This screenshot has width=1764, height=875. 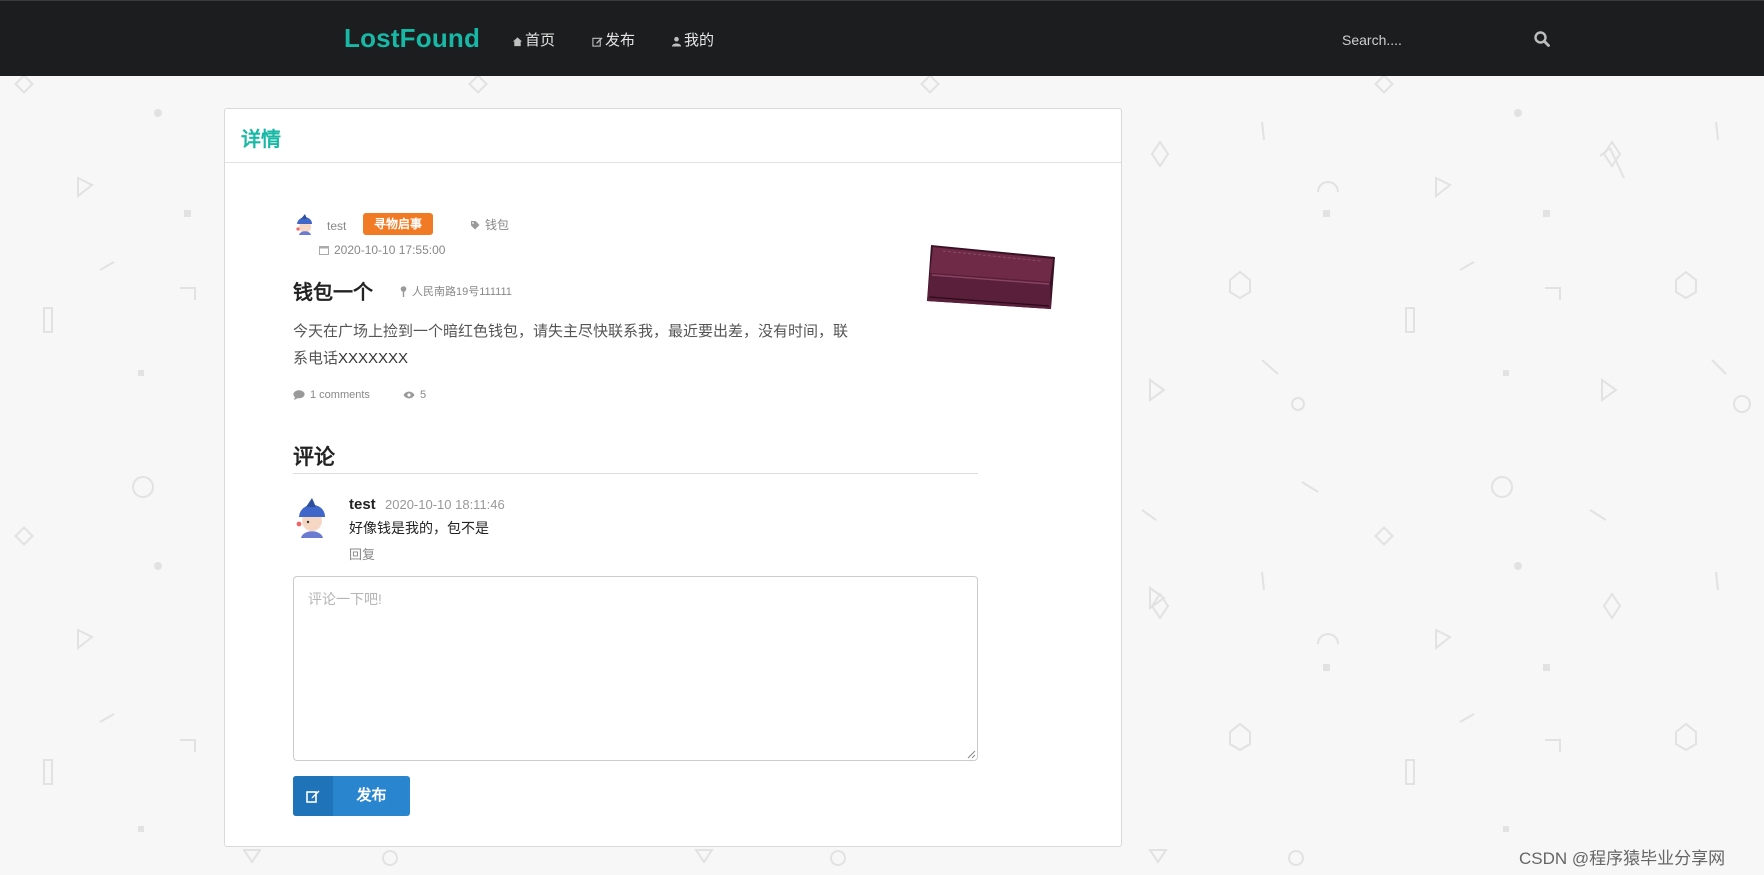 What do you see at coordinates (333, 293) in the screenshot?
I see `post-title: 钱包一个` at bounding box center [333, 293].